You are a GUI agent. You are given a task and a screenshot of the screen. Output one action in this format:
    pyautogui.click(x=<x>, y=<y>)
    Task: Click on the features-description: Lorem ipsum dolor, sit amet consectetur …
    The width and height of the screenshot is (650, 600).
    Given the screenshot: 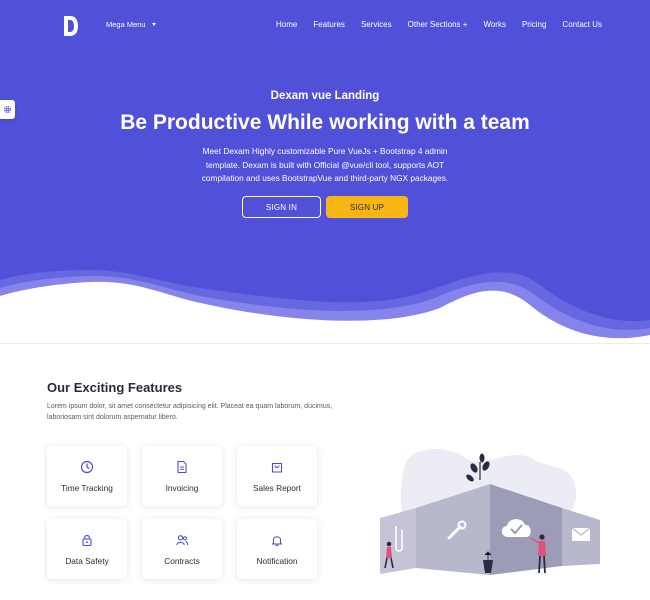 What is the action you would take?
    pyautogui.click(x=190, y=412)
    